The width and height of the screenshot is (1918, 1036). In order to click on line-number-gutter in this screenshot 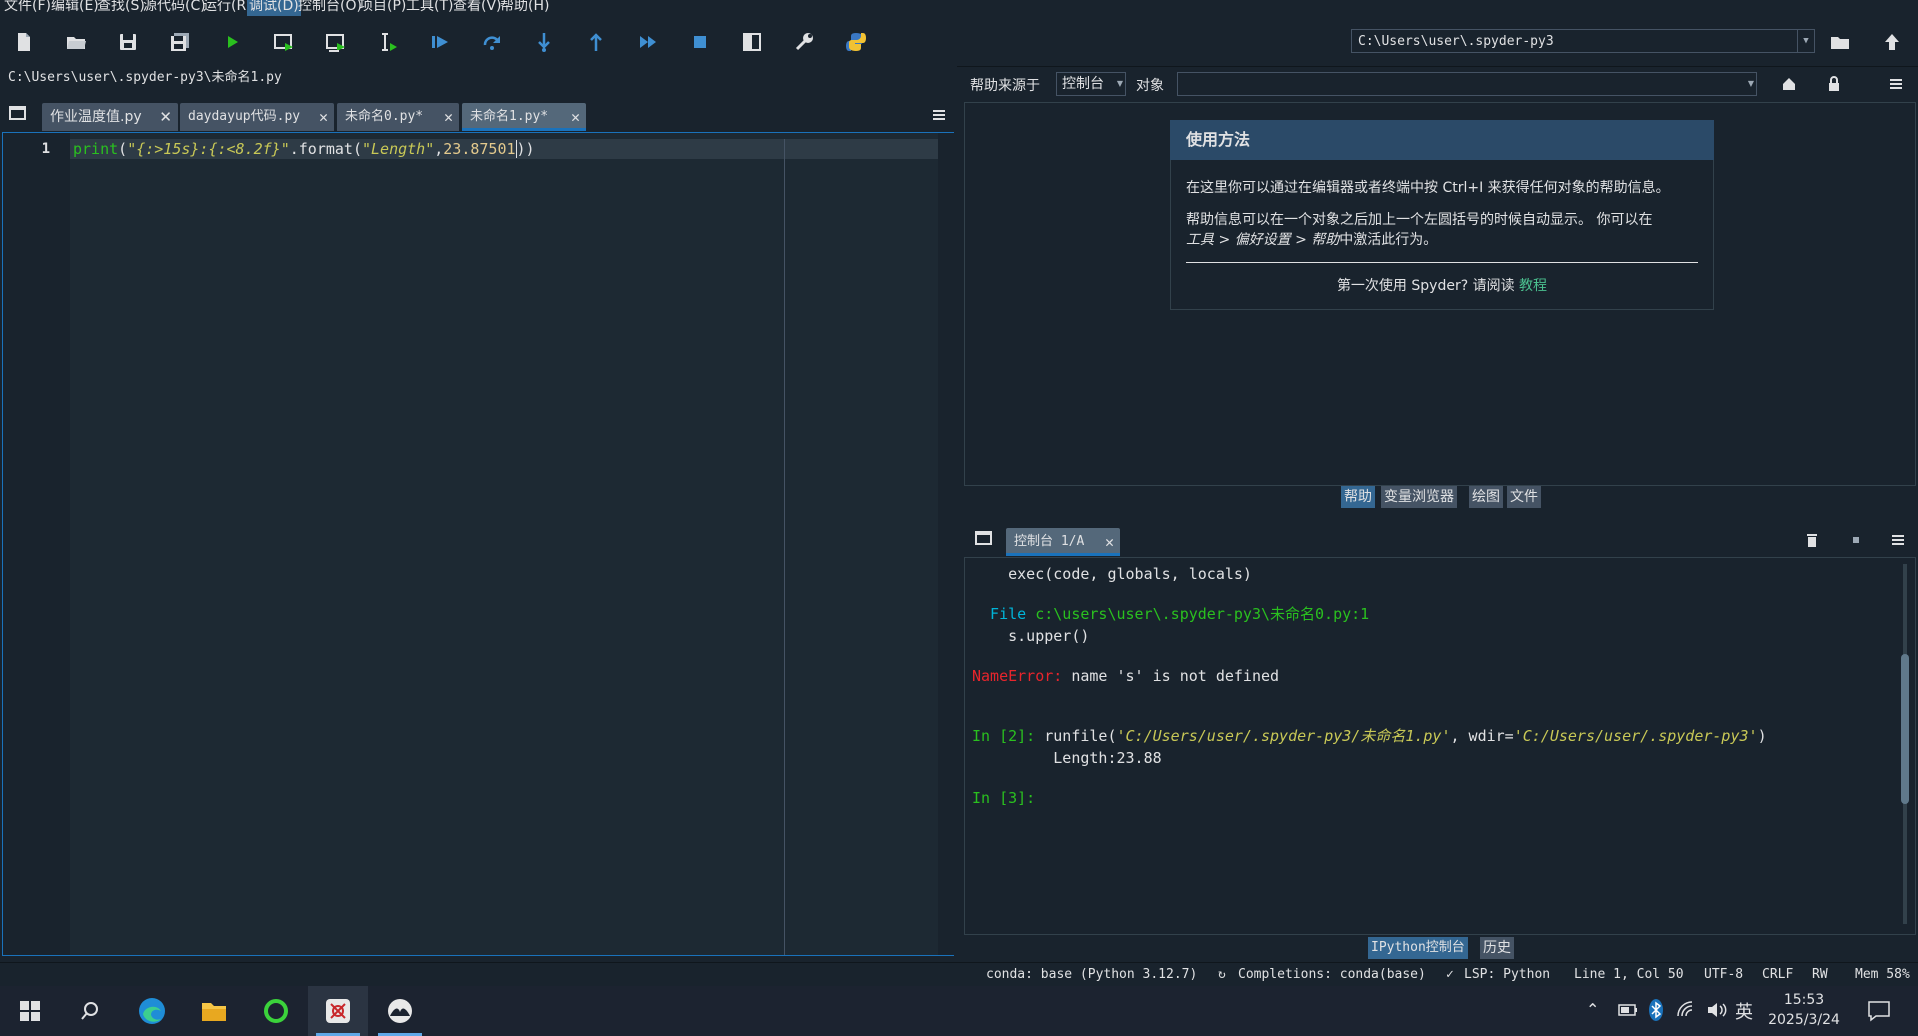, I will do `click(36, 544)`.